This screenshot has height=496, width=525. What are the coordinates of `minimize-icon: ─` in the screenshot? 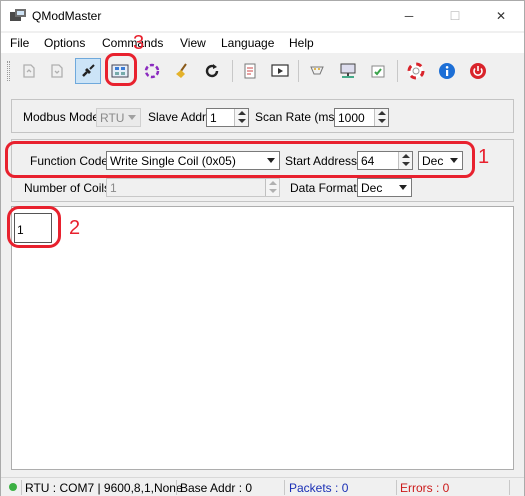 It's located at (409, 16).